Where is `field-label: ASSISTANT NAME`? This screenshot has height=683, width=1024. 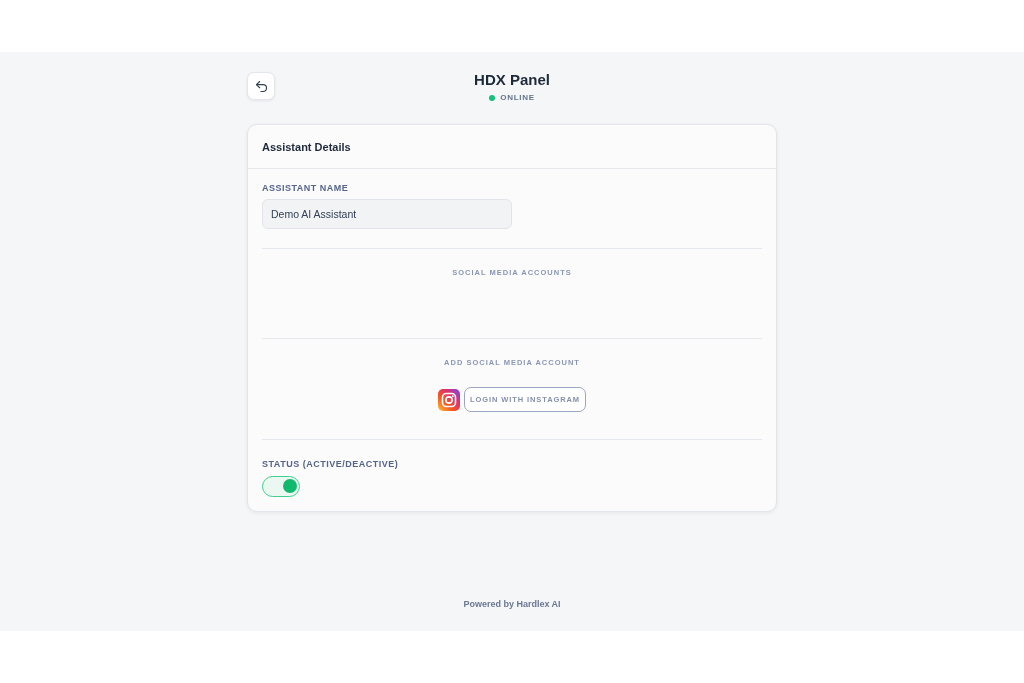
field-label: ASSISTANT NAME is located at coordinates (305, 188).